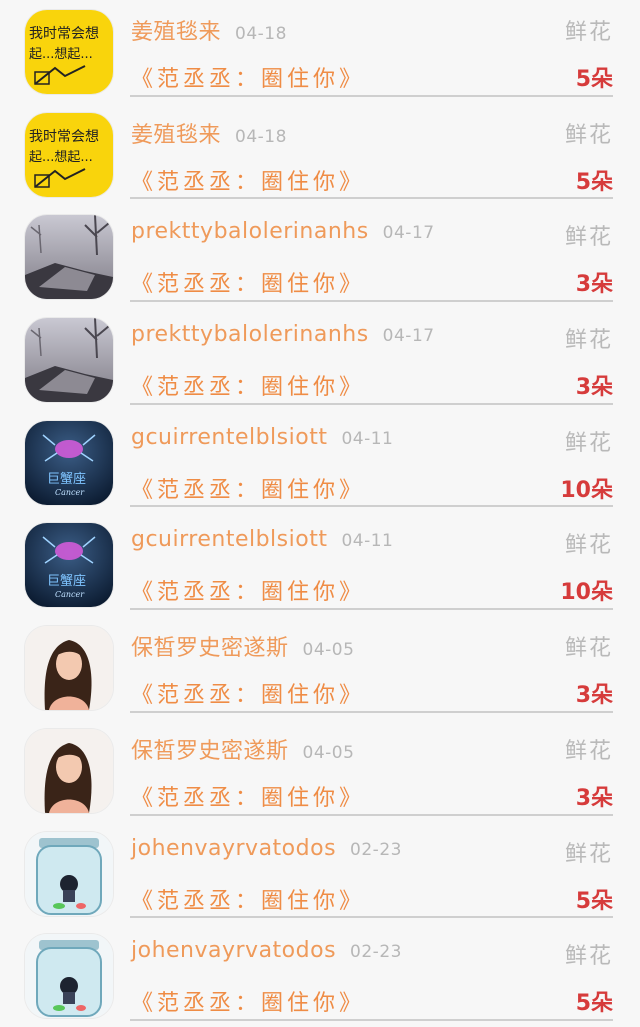 The width and height of the screenshot is (640, 1027). Describe the element at coordinates (234, 848) in the screenshot. I see `sender-name-text: johenvayrvatodos` at that location.